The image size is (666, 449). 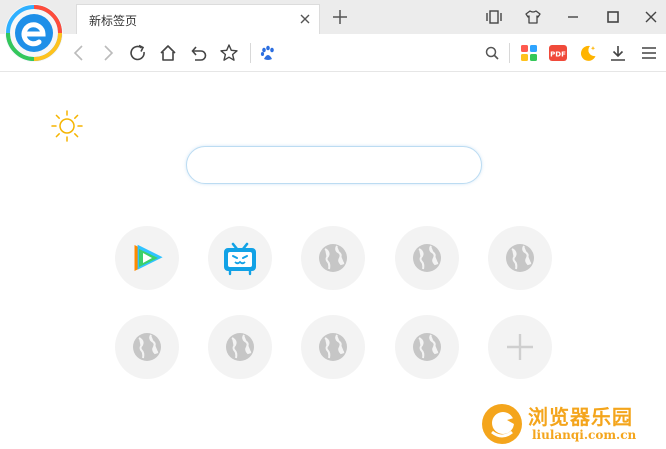 What do you see at coordinates (340, 17) in the screenshot?
I see `new-tab-button` at bounding box center [340, 17].